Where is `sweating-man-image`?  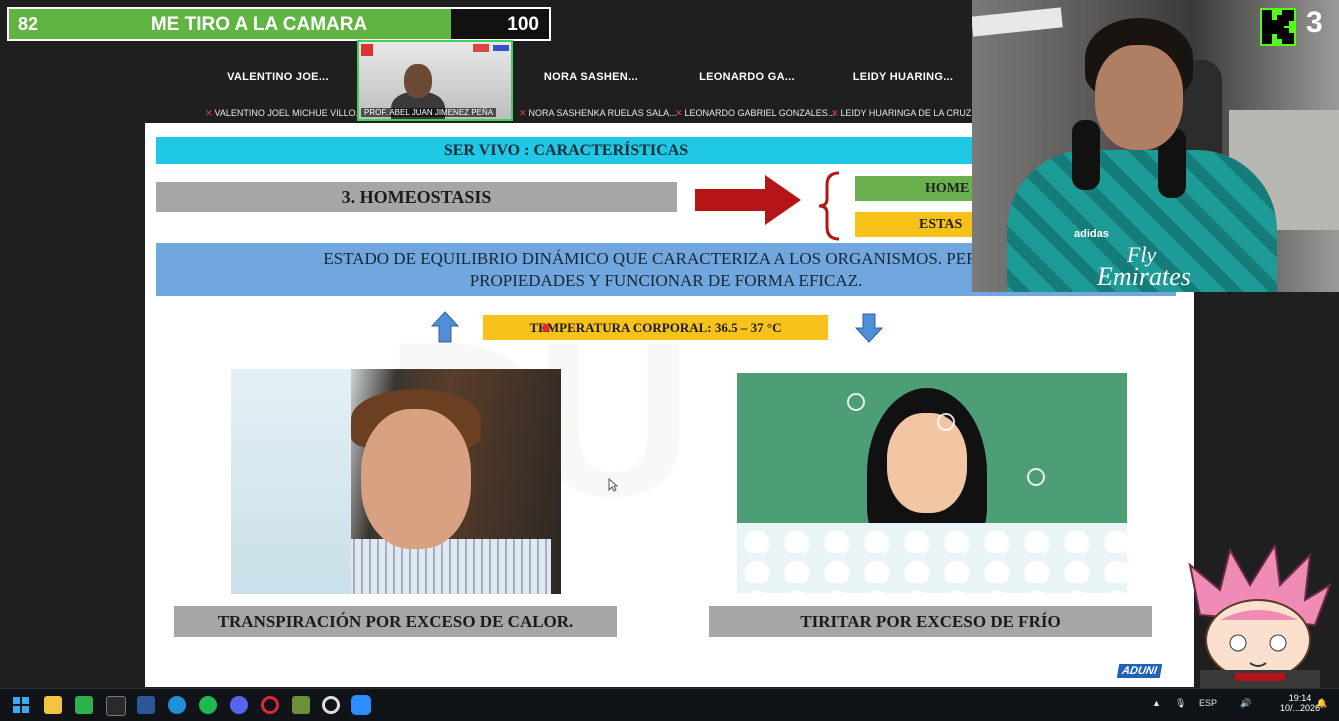 sweating-man-image is located at coordinates (396, 481).